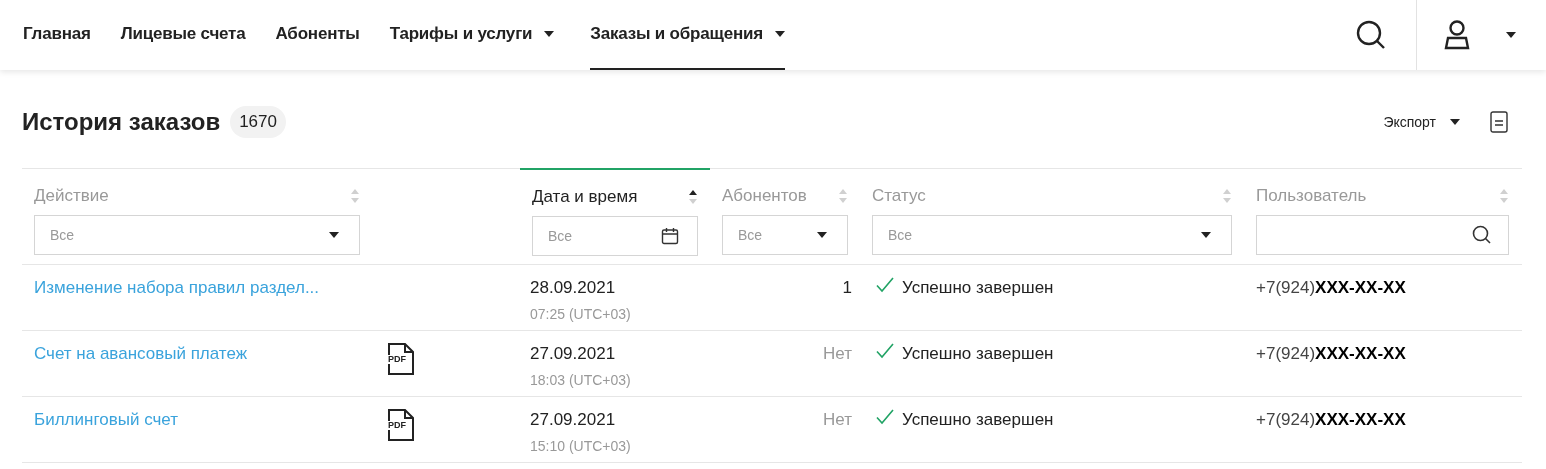 This screenshot has height=469, width=1546. What do you see at coordinates (615, 236) in the screenshot?
I see `date-field: Все` at bounding box center [615, 236].